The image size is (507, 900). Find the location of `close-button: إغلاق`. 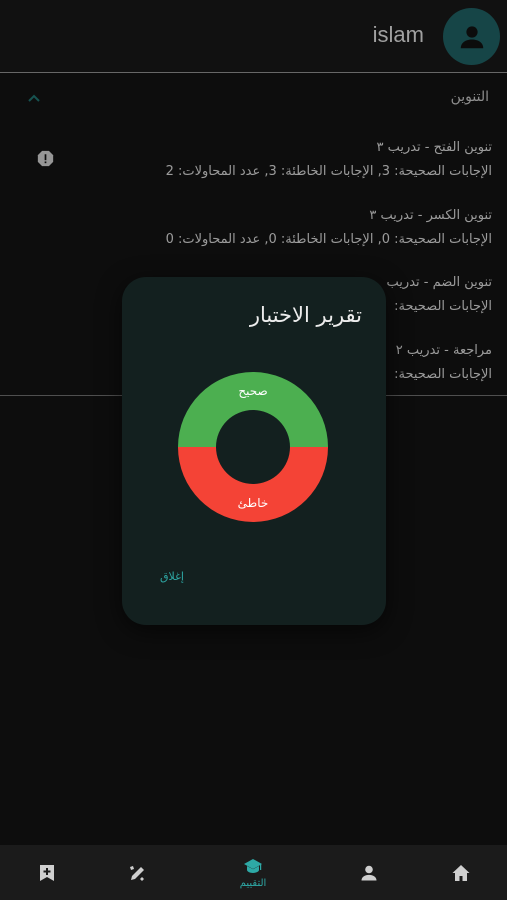

close-button: إغلاق is located at coordinates (172, 576).